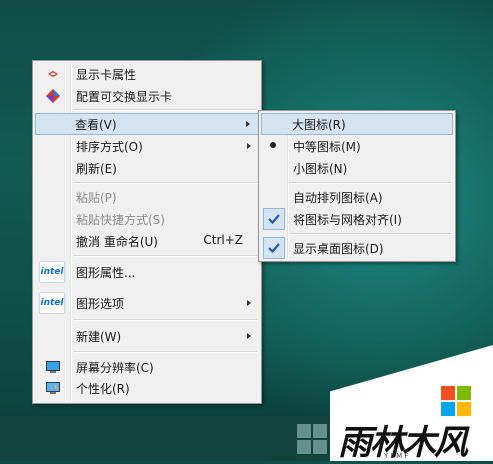 The width and height of the screenshot is (493, 464). I want to click on menu-item-paste-shortcut: 粘贴快捷方式(S), so click(147, 219).